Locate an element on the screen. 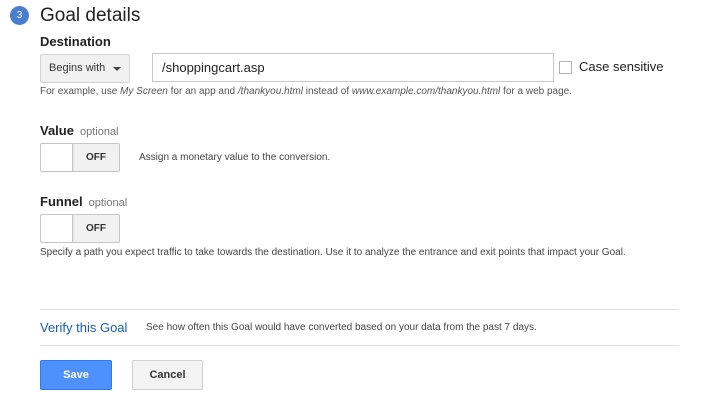  value-optional-tag: optional is located at coordinates (99, 132).